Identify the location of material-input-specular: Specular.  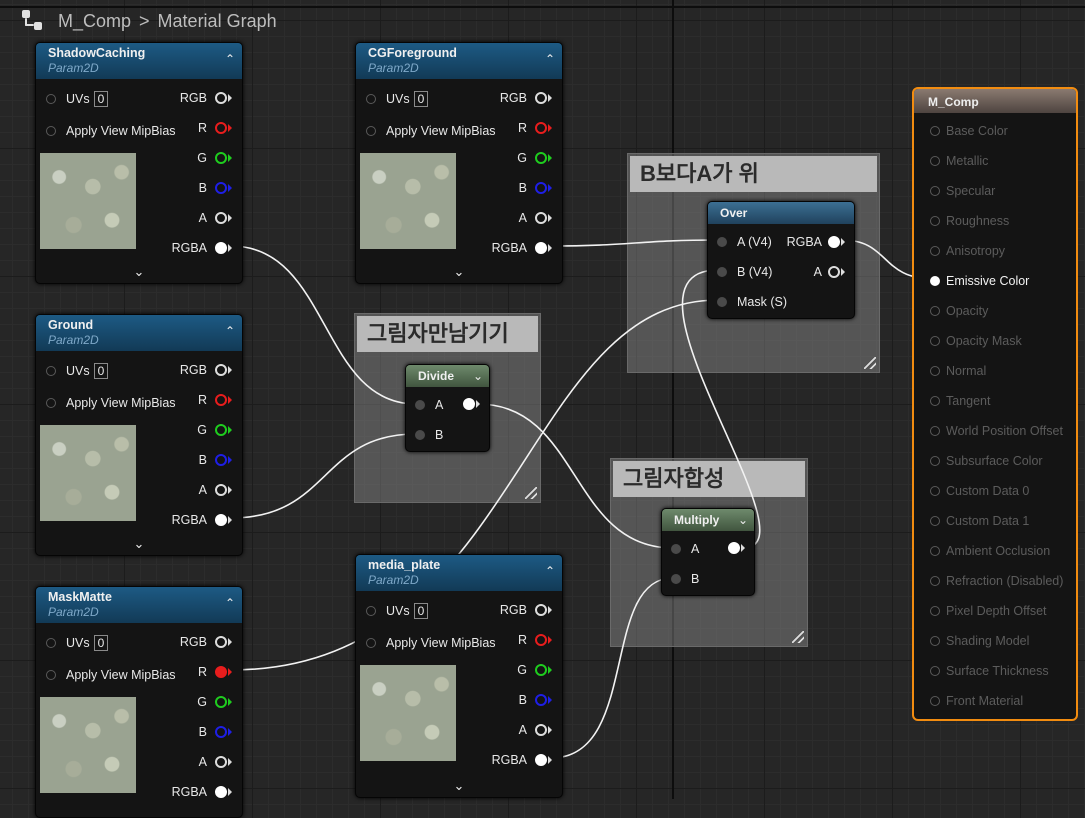
(962, 191).